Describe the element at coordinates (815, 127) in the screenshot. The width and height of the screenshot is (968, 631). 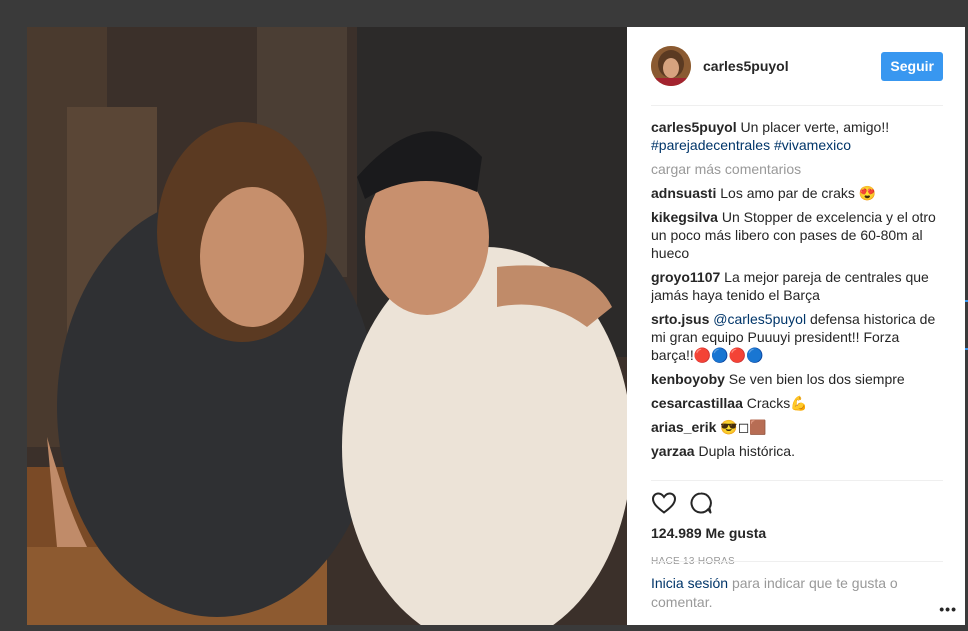
I see `caption-text: Un placer verte, amigo!!` at that location.